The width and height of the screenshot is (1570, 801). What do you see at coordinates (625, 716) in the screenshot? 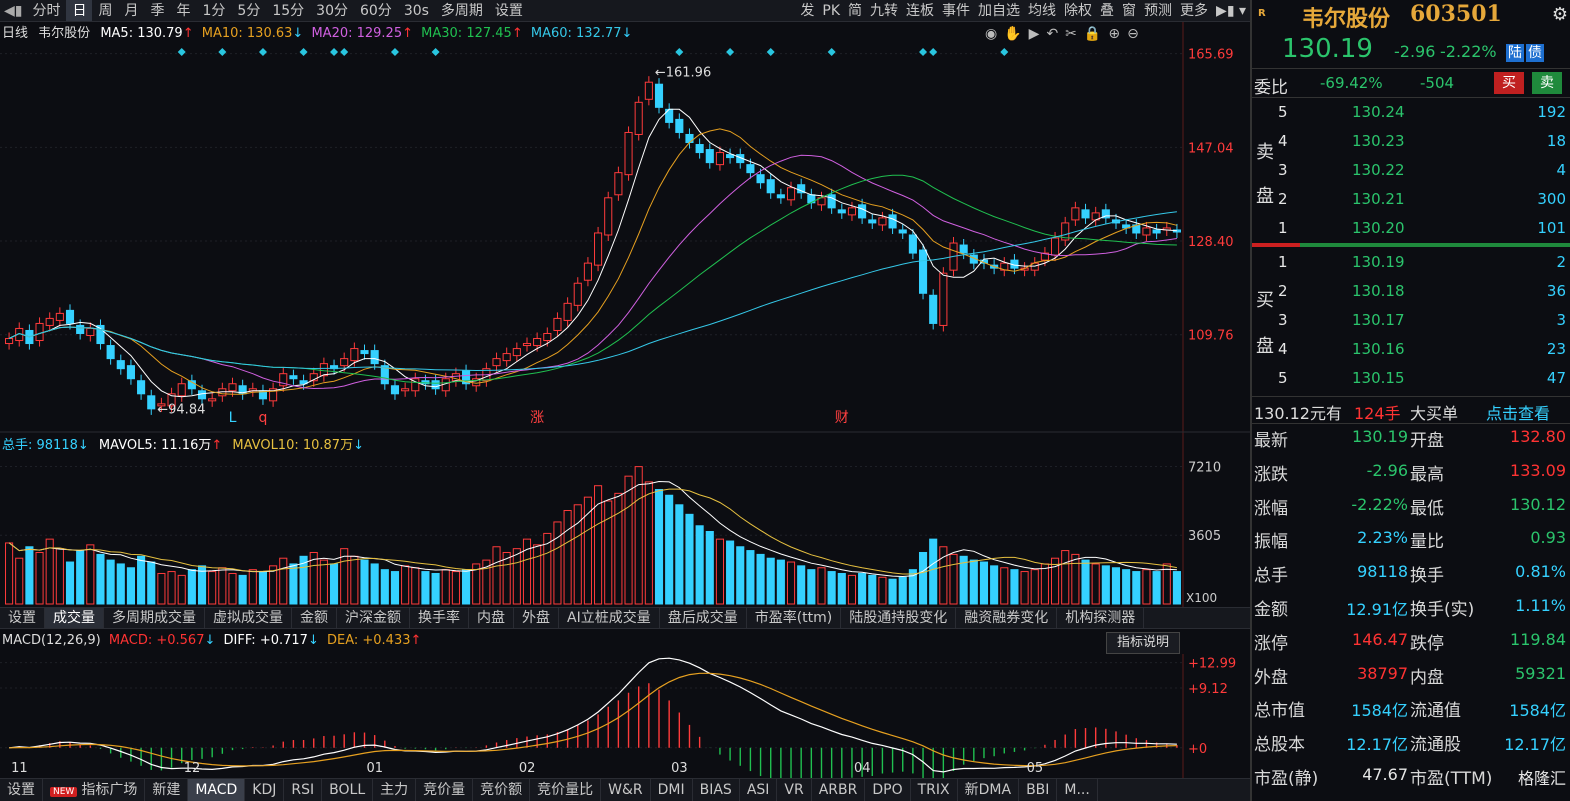
I see `macd-chart: +12.99 +9.12 +0 11 12 01 02 03 04 05` at bounding box center [625, 716].